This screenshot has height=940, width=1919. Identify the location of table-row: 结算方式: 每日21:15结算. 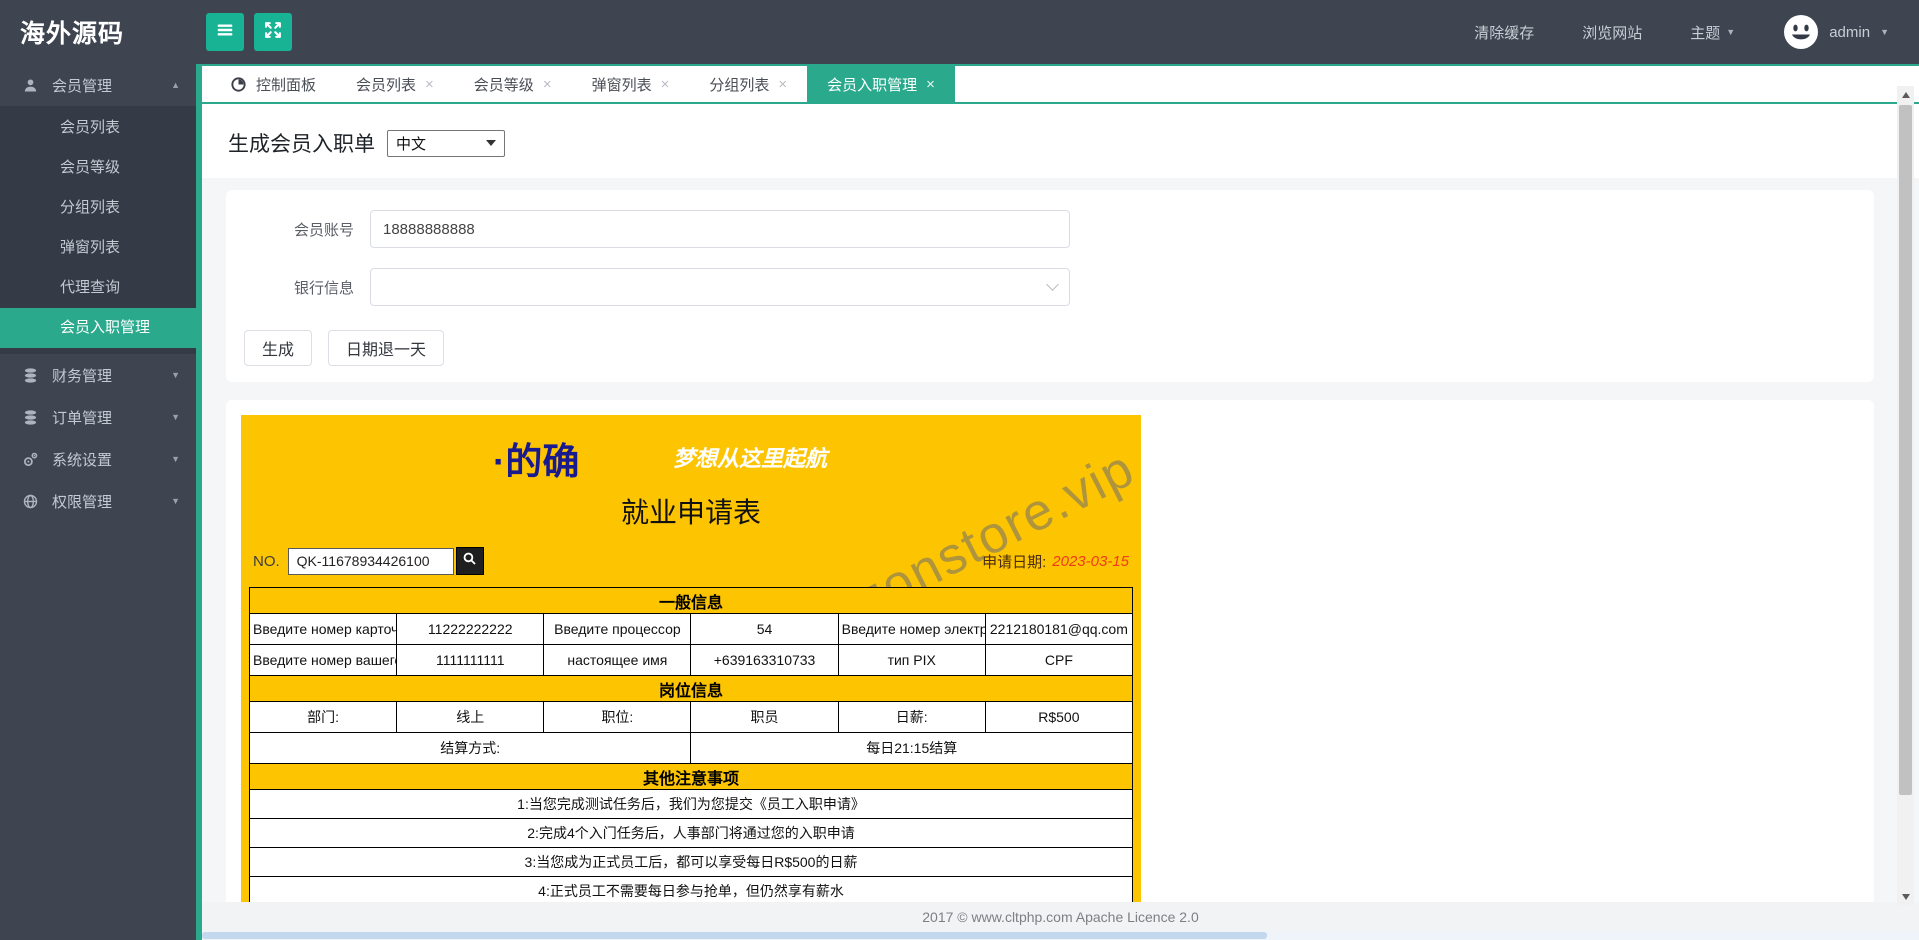
(690, 748).